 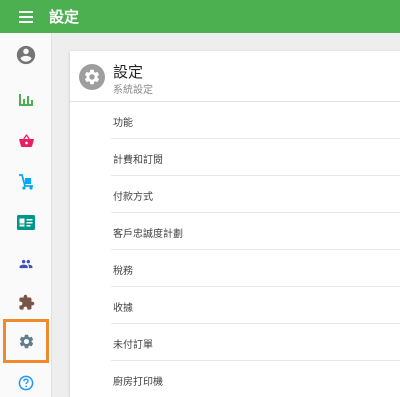 I want to click on settings-item-tax: 稅務, so click(x=255, y=268).